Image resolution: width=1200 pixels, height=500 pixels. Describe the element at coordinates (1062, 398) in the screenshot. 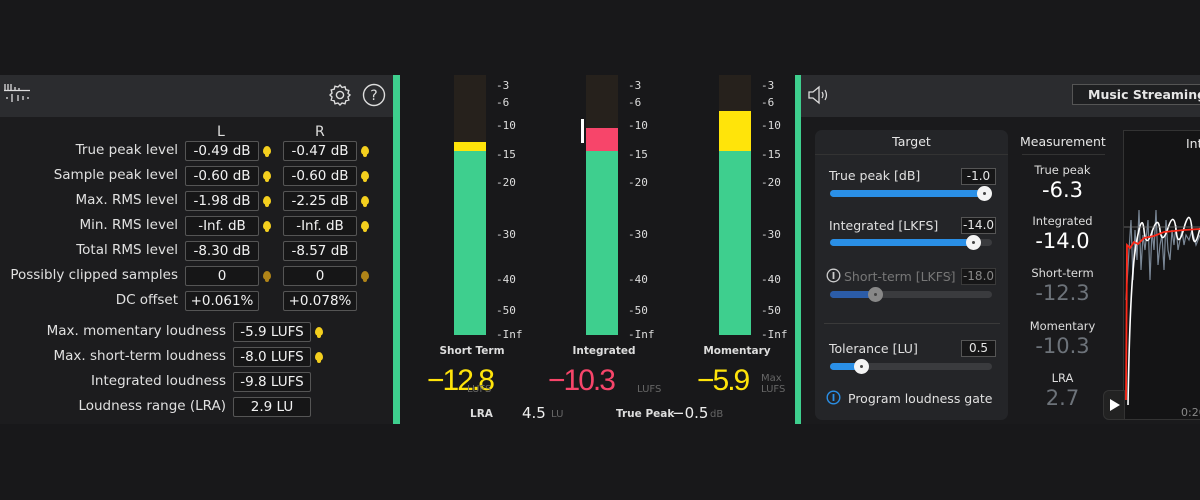

I see `measurement-value: 2.7` at that location.